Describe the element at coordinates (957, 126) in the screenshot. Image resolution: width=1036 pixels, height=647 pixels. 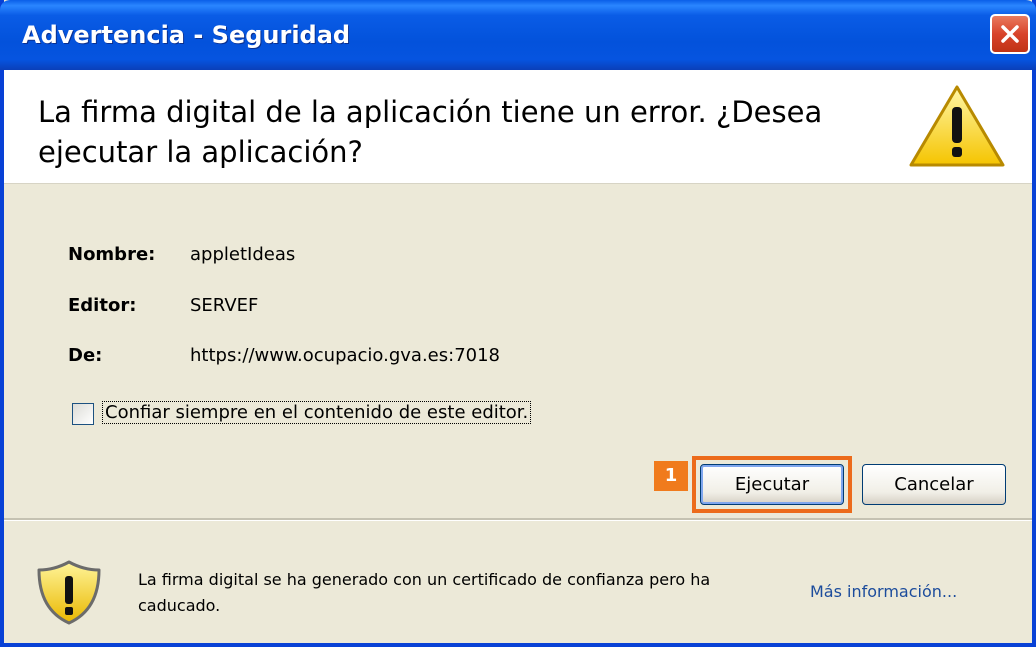
I see `warning-triangle-icon` at that location.